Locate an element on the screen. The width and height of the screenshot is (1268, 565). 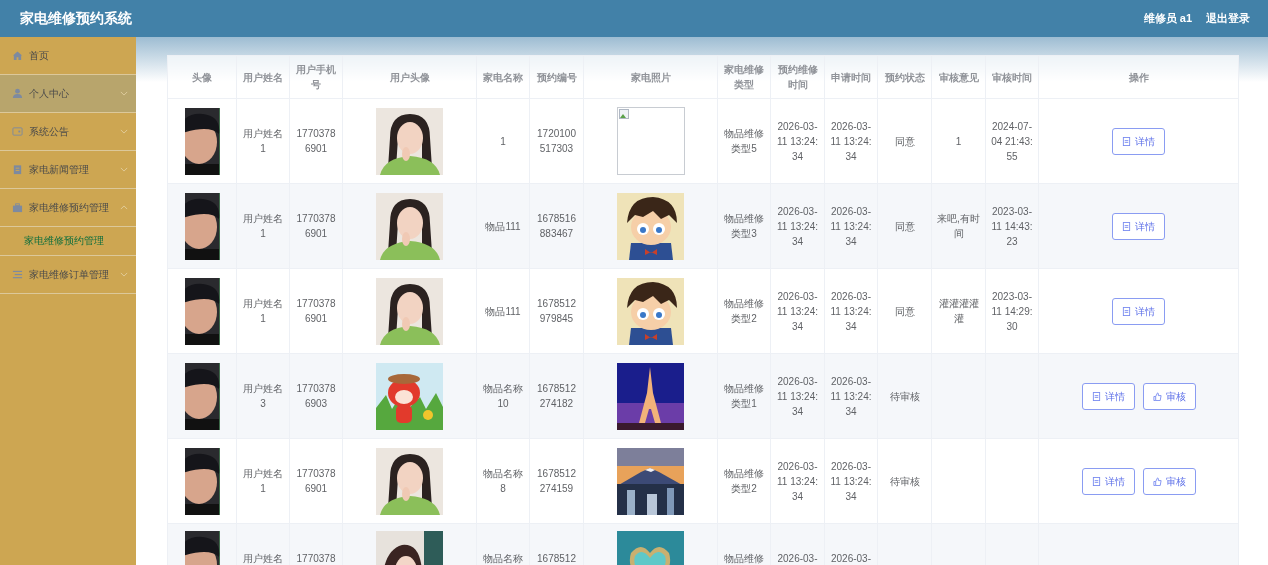
table-cell: 物品名称8 is located at coordinates (503, 481).